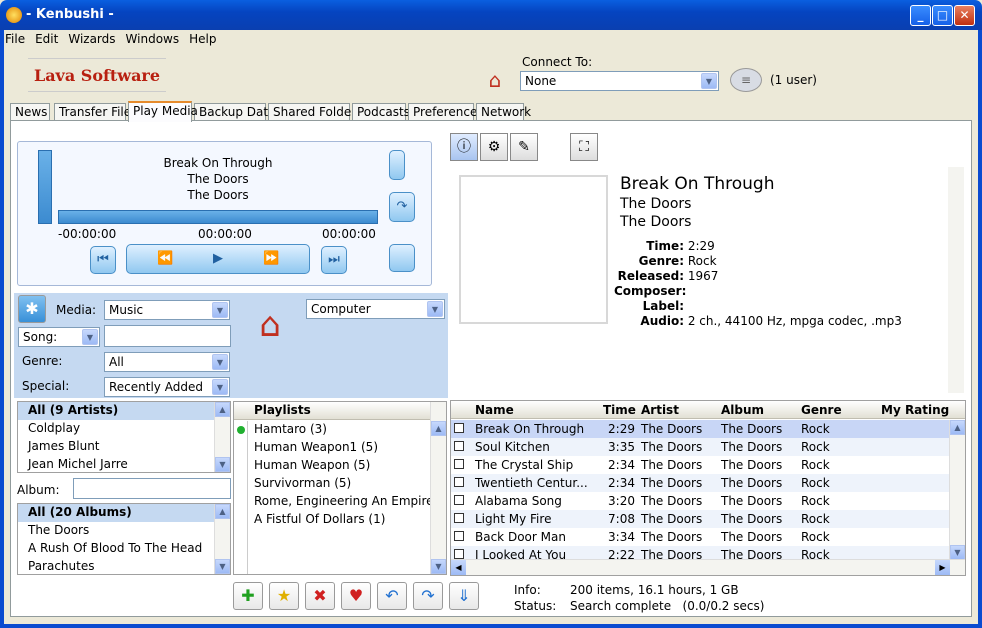 Image resolution: width=982 pixels, height=628 pixels. Describe the element at coordinates (619, 81) in the screenshot. I see `connect-select: None ▼` at that location.